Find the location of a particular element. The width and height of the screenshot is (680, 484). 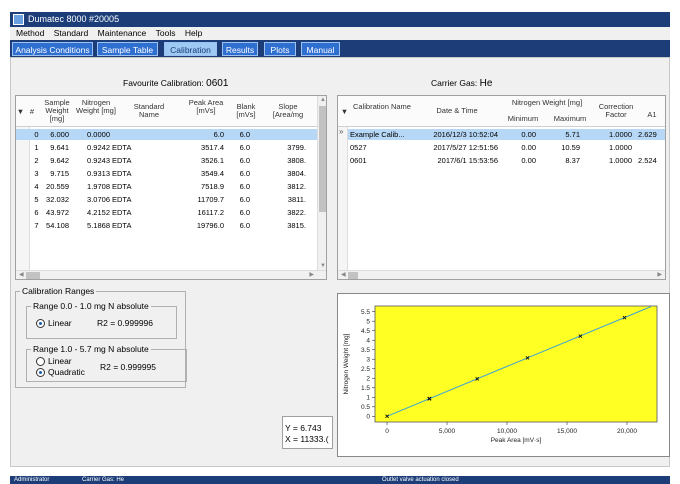

table-row: 1 9.641 0.9242 EDTA 3517.4 6.0 3799. is located at coordinates (171, 147).